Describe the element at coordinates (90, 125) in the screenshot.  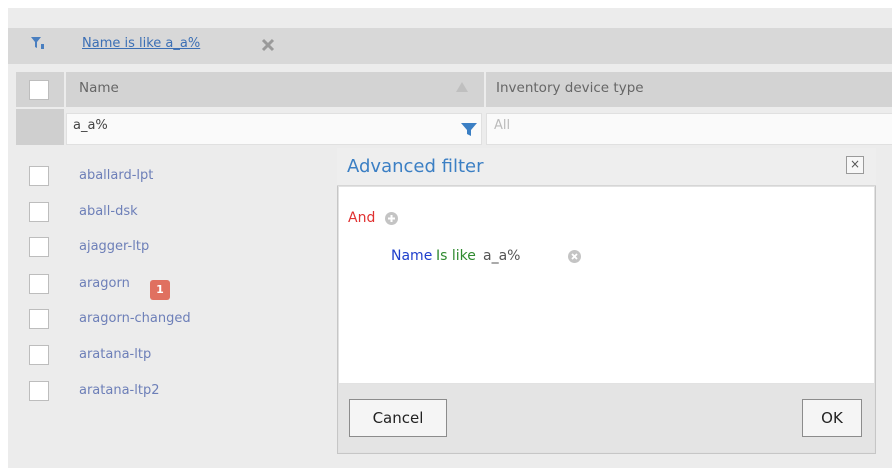
I see `name-filter-value: a_a%` at that location.